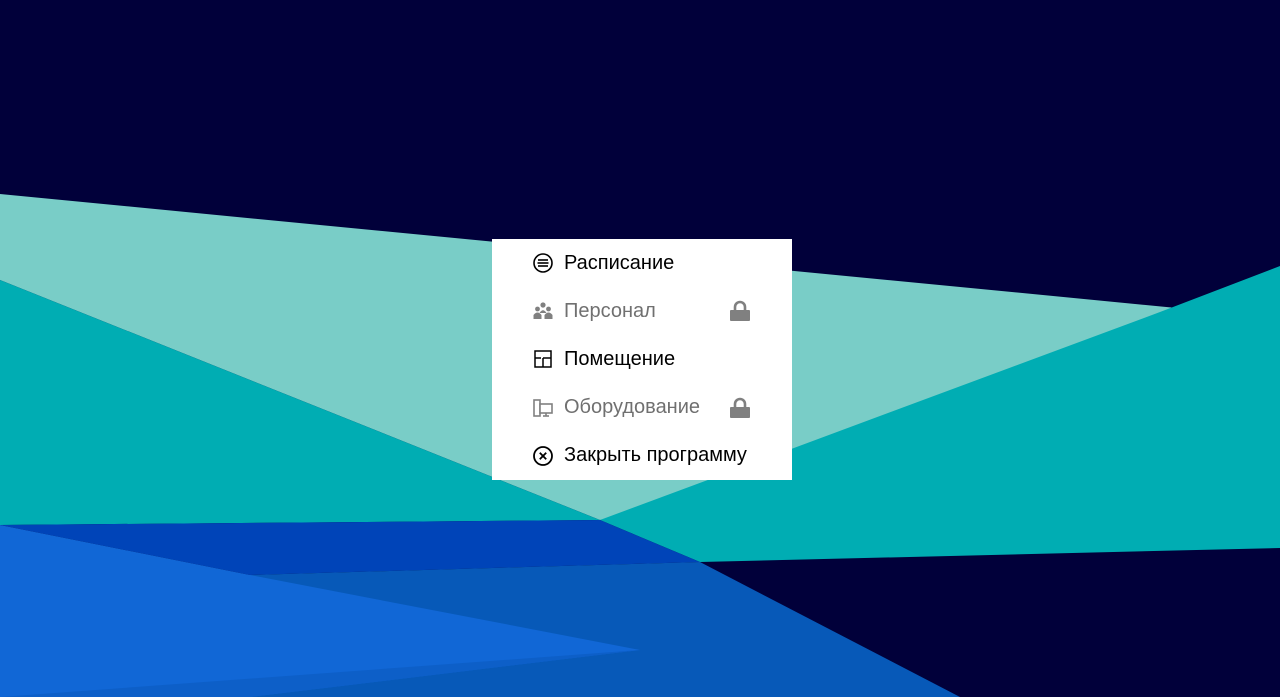  I want to click on menu-item-exit-label: Закрыть программу, so click(655, 455).